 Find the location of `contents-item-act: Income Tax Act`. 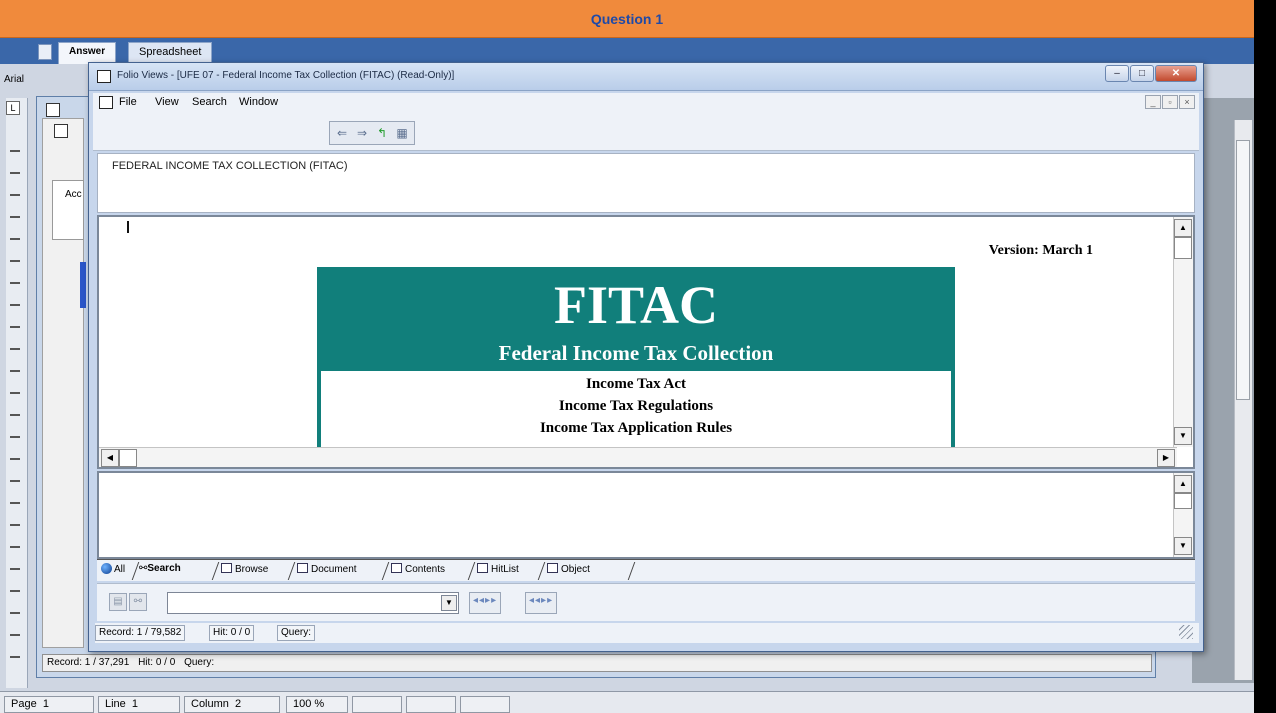

contents-item-act: Income Tax Act is located at coordinates (636, 384).